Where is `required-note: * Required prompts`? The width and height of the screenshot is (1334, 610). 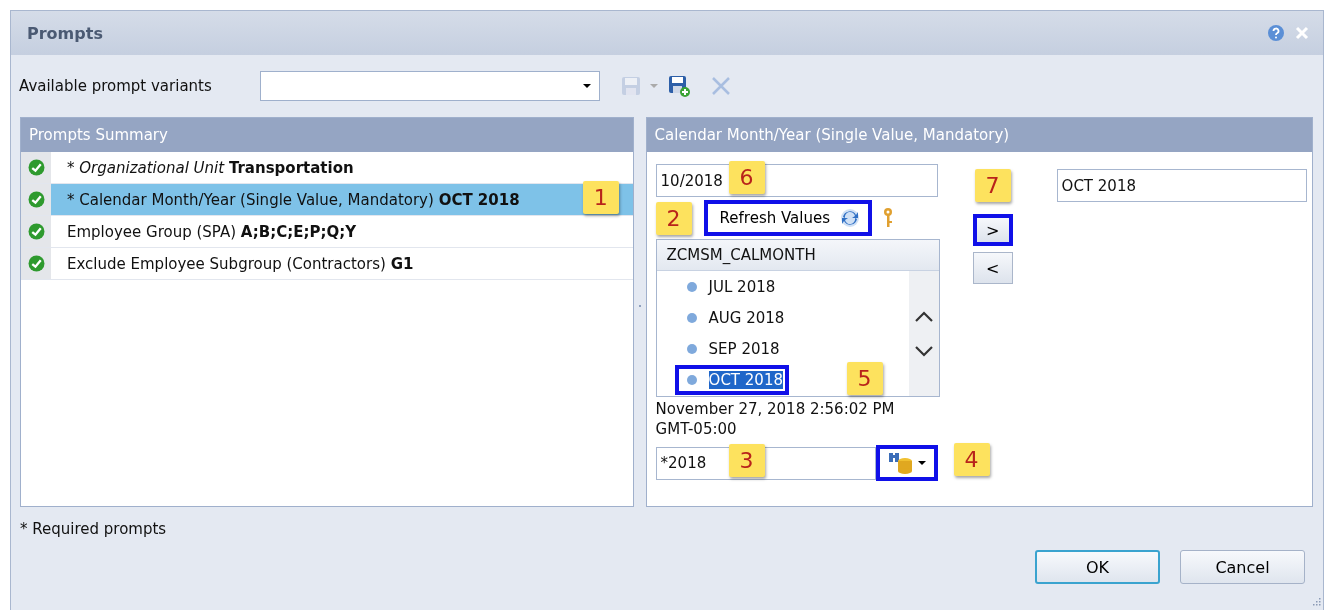 required-note: * Required prompts is located at coordinates (94, 529).